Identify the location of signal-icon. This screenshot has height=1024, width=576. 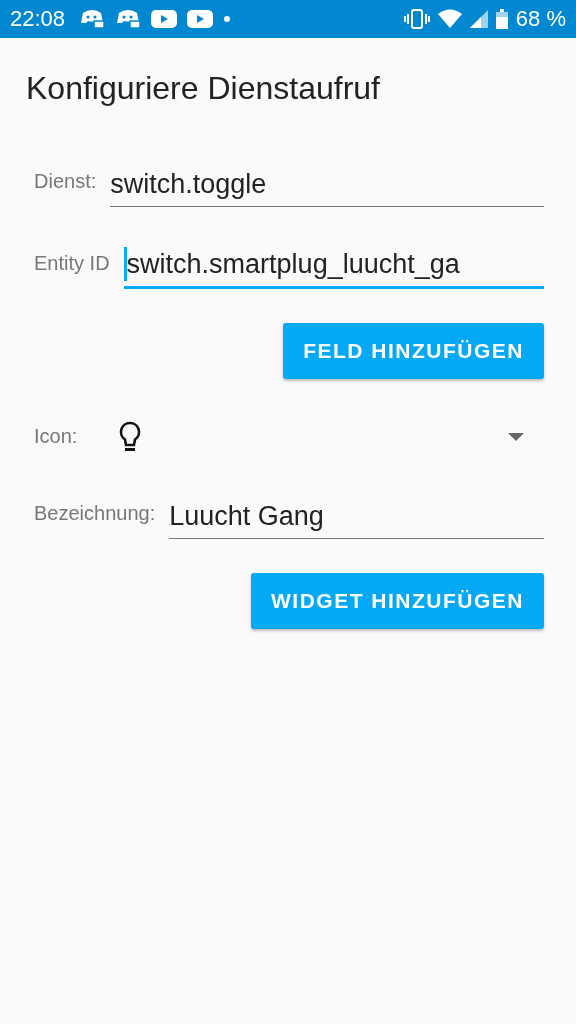
(478, 19).